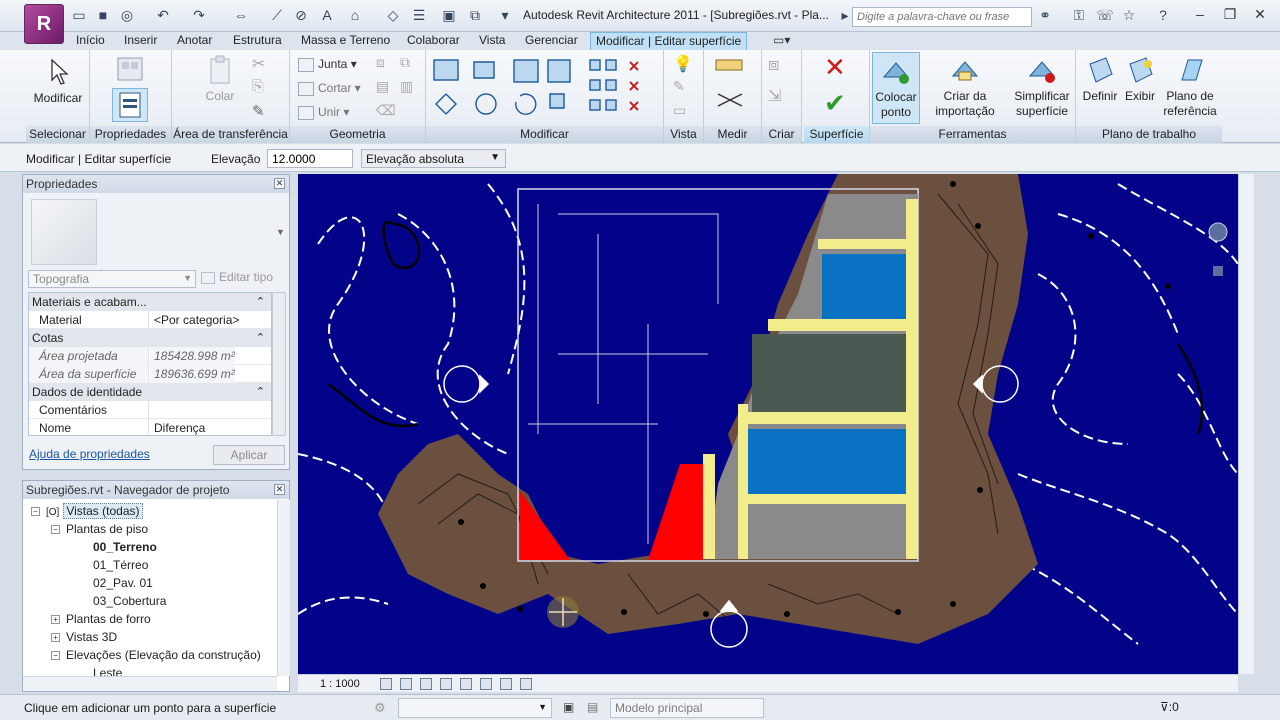  Describe the element at coordinates (1045, 15) in the screenshot. I see `binoculars-icon: ⚭` at that location.